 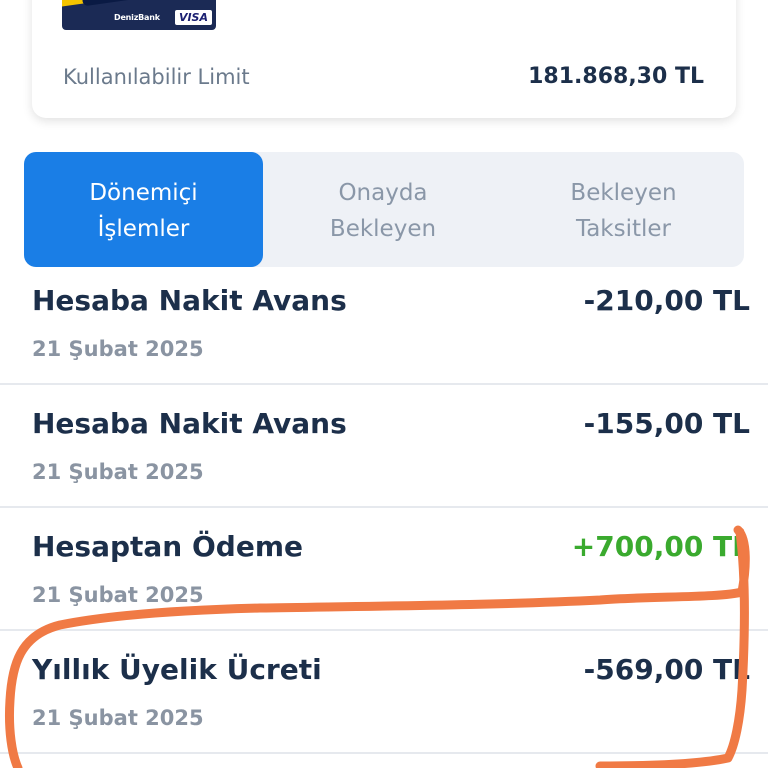 What do you see at coordinates (137, 17) in the screenshot?
I see `card-bank-logo: DenizBank` at bounding box center [137, 17].